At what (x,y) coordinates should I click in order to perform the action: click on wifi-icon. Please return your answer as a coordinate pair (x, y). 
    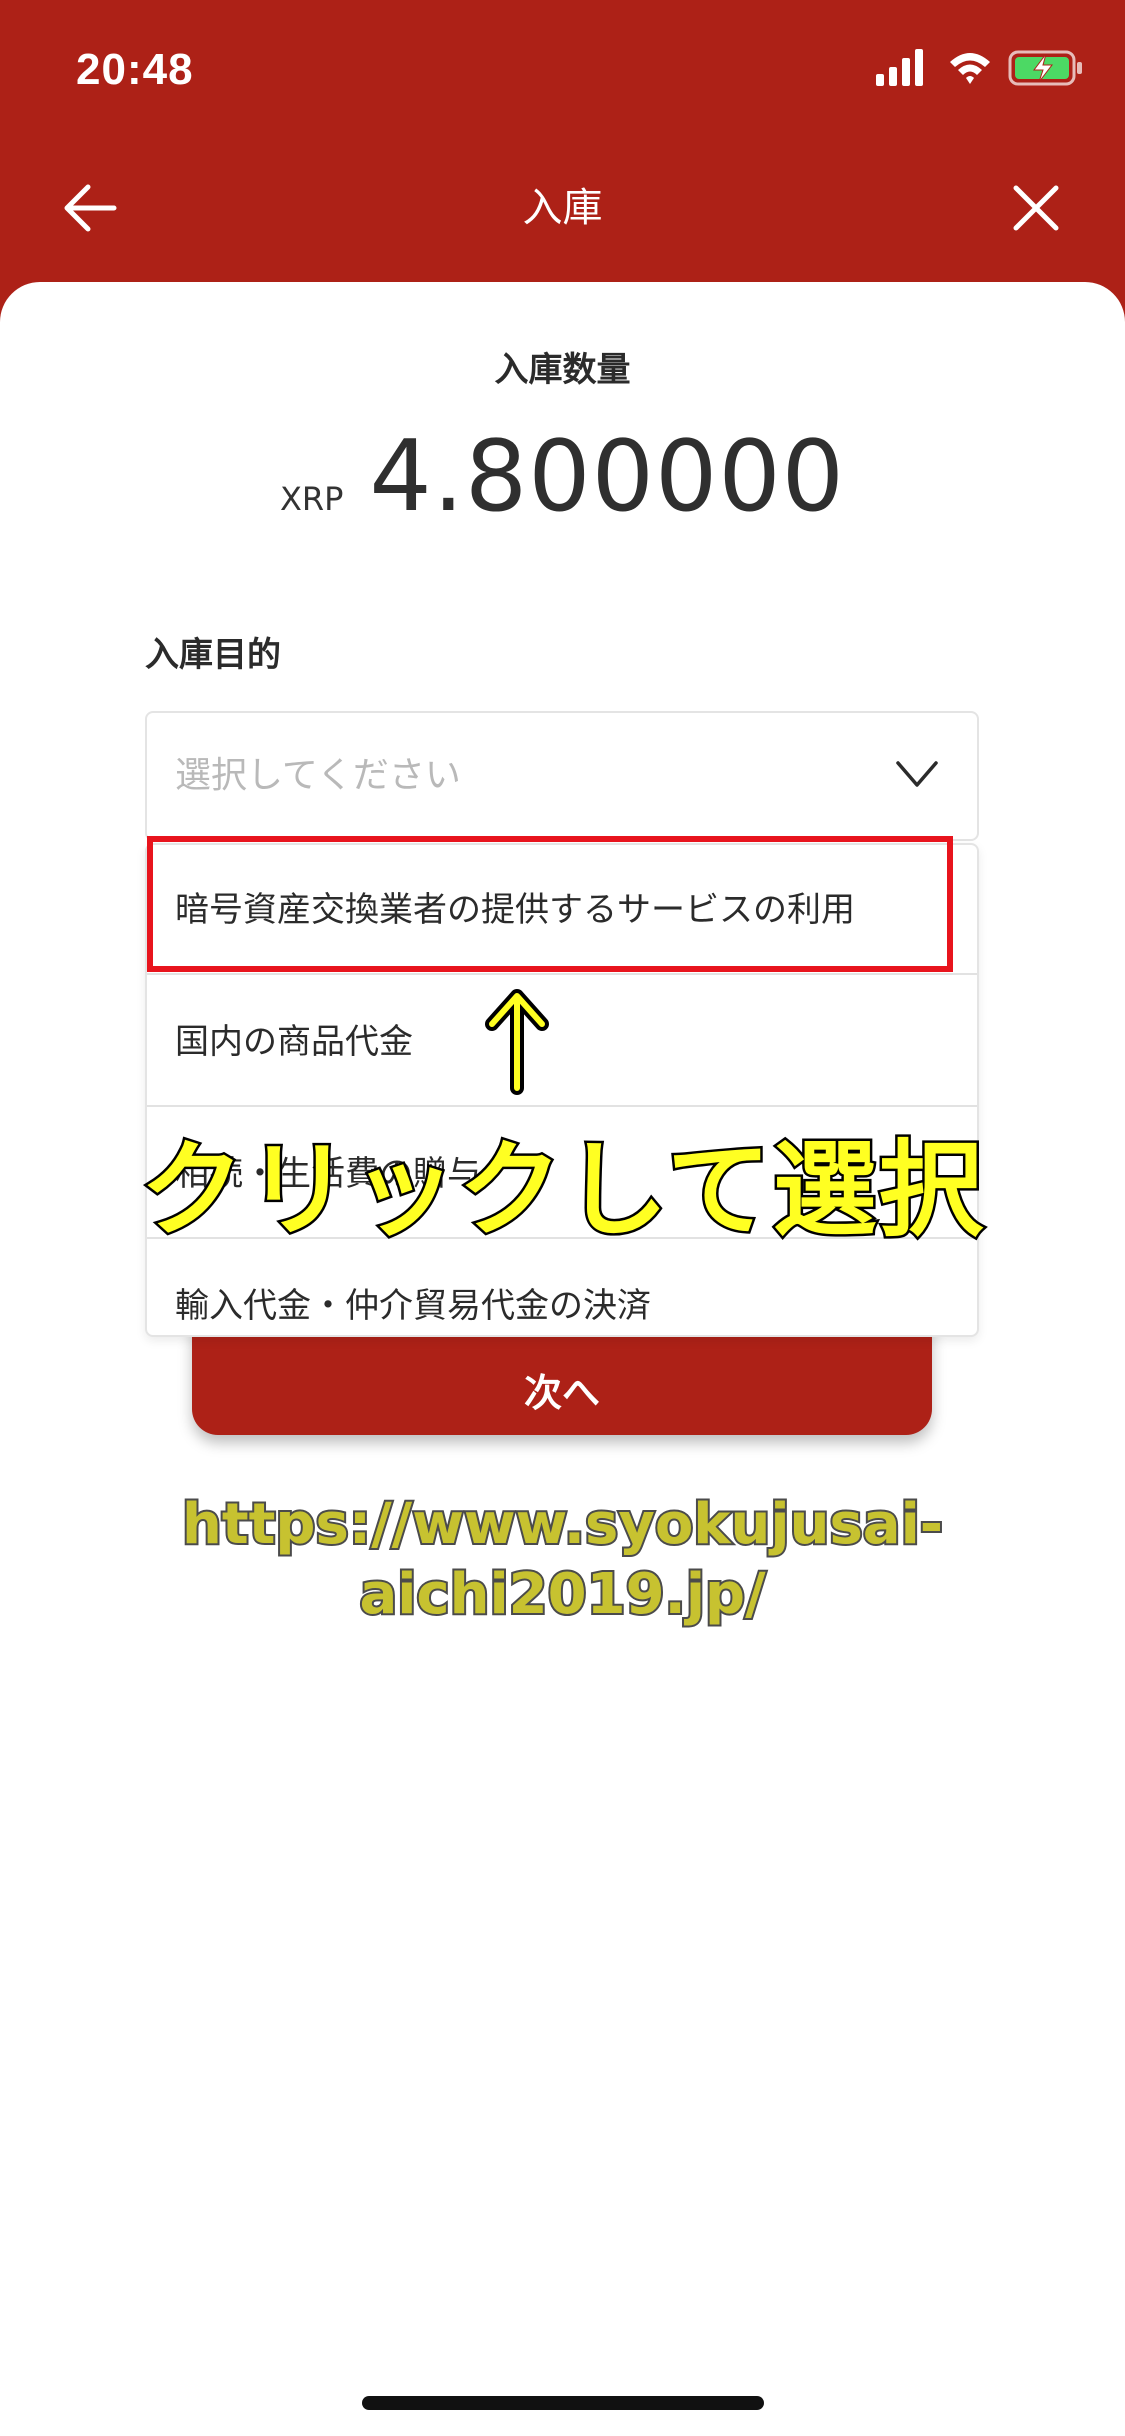
    Looking at the image, I should click on (970, 68).